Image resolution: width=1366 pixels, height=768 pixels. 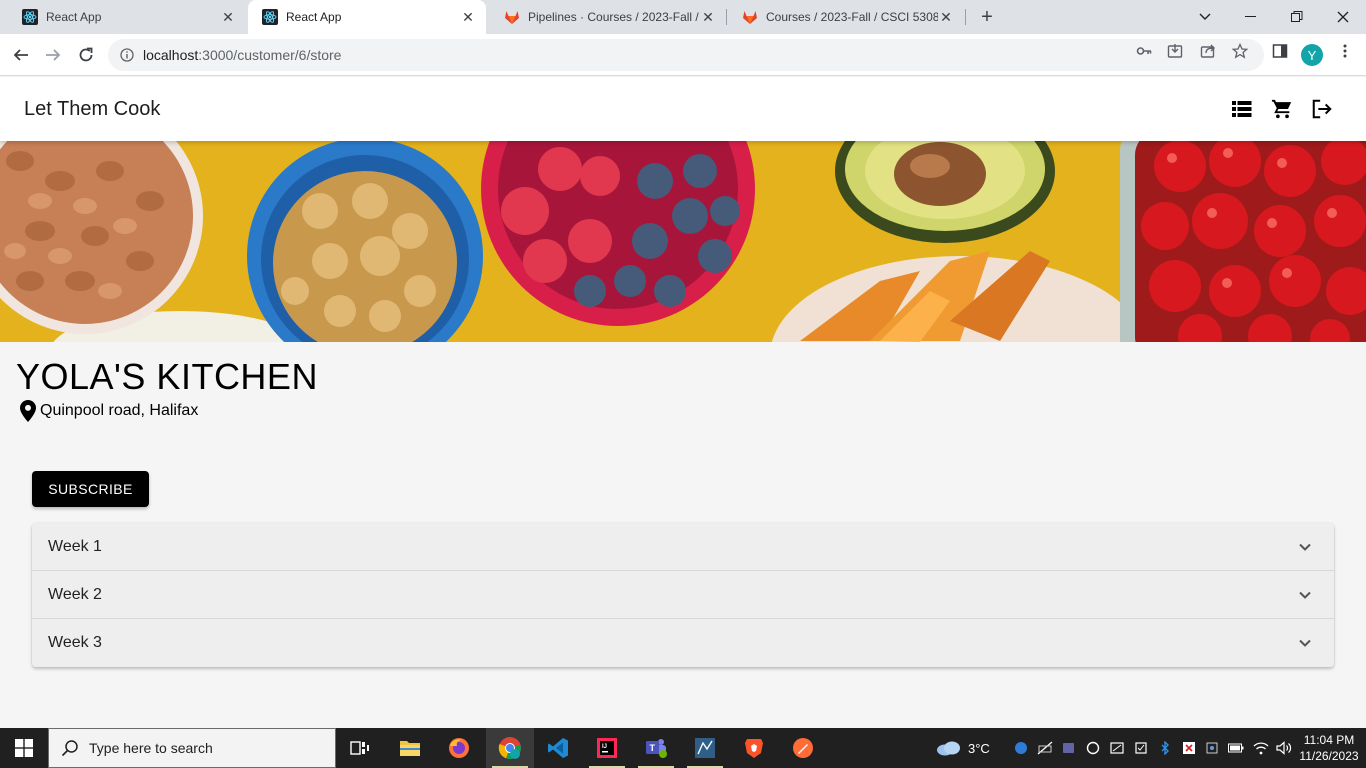 I want to click on menu-kebab-icon, so click(x=1345, y=51).